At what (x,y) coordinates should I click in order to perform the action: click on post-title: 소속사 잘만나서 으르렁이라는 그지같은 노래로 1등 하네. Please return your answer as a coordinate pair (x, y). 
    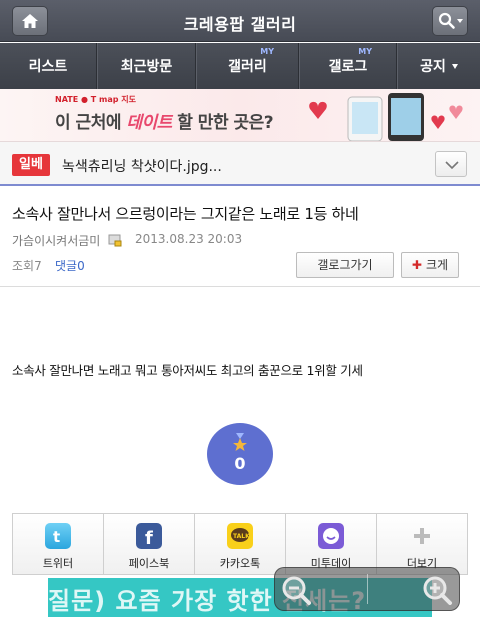
    Looking at the image, I should click on (185, 214).